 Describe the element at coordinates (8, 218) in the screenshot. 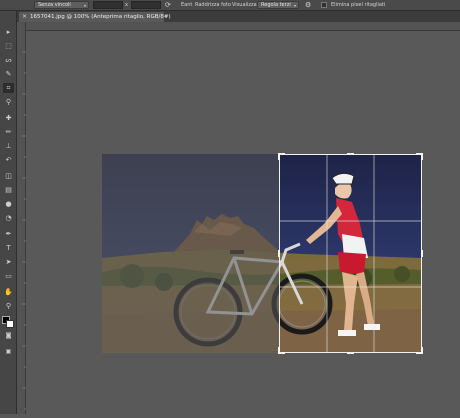

I see `dodge-tool-icon: ◔` at that location.